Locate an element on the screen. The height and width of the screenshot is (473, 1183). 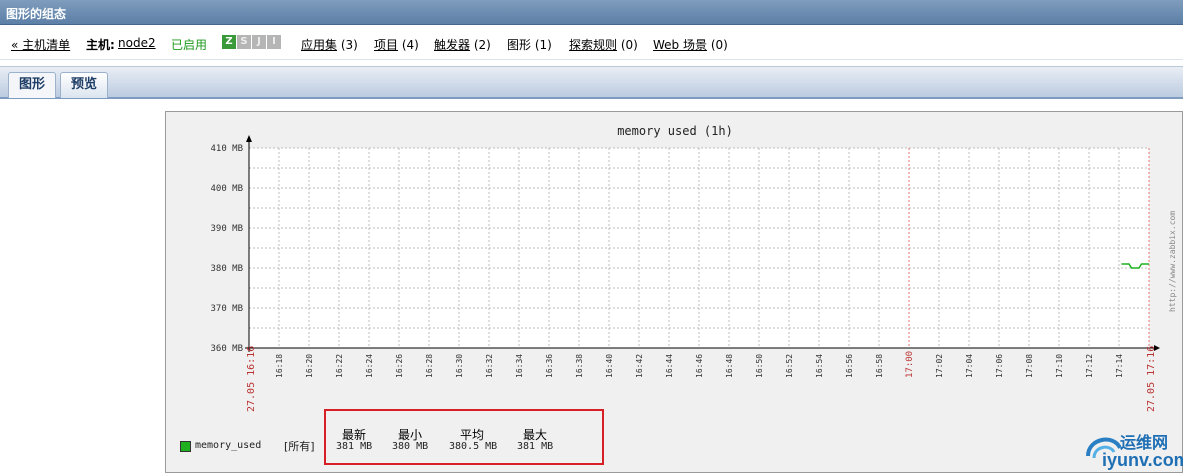
y-tick-label: 410 MB is located at coordinates (226, 149).